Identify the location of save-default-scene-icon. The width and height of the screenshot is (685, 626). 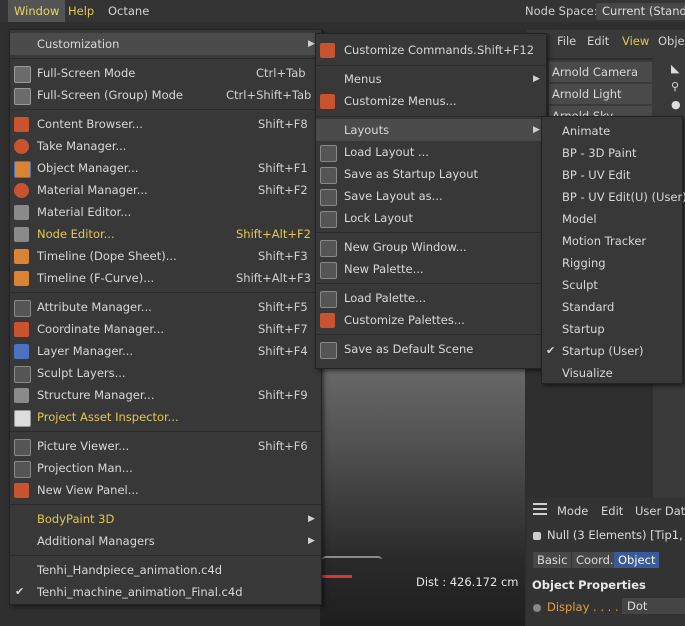
(328, 350).